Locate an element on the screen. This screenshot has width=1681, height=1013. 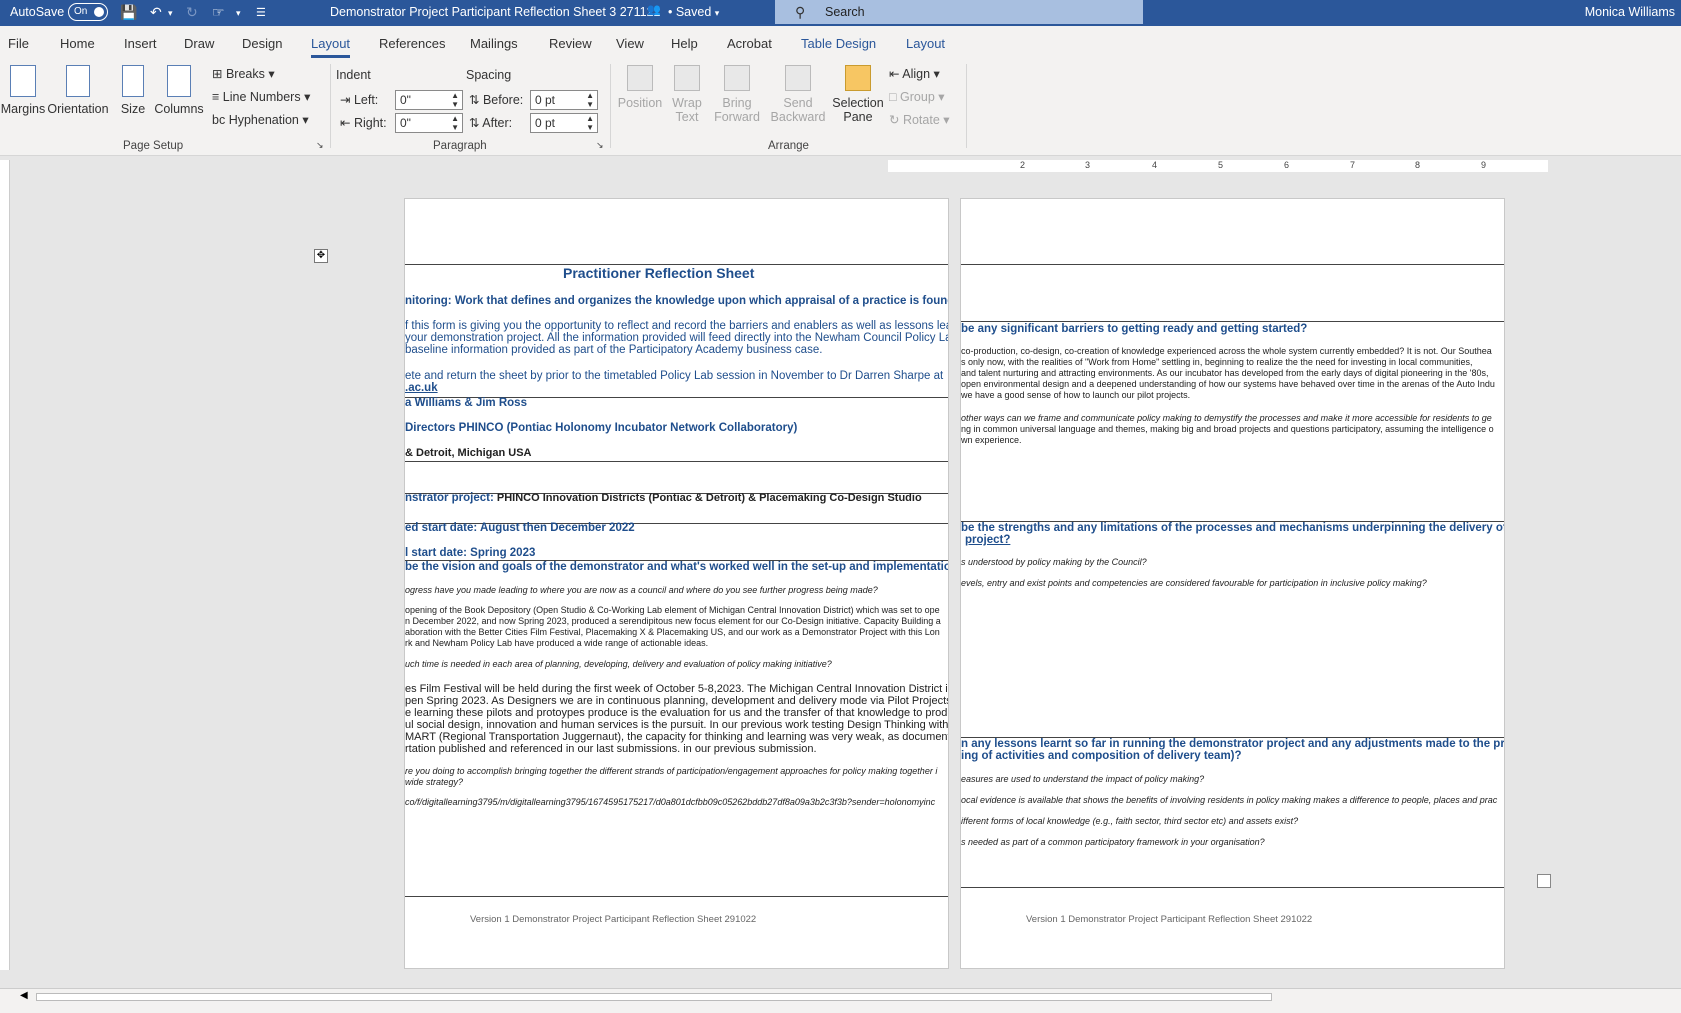
search-icon: ⚲ is located at coordinates (800, 12).